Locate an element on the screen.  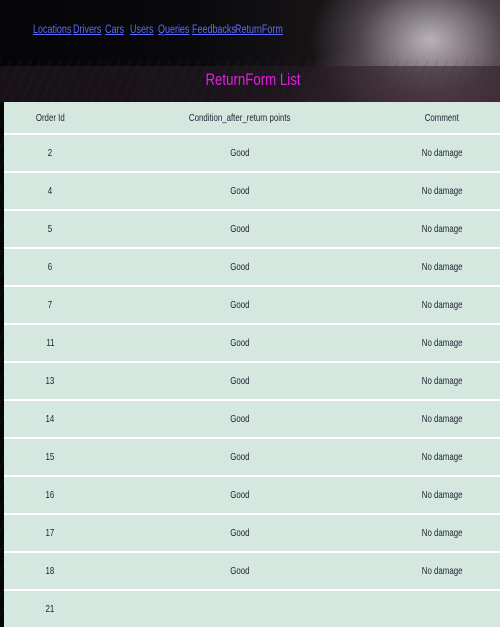
nav-link-users: Users is located at coordinates (141, 30).